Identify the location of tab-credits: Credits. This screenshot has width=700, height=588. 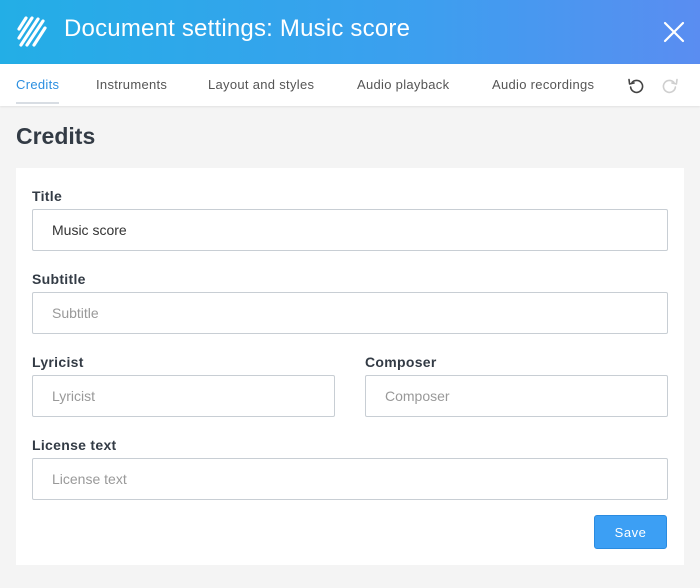
(38, 85).